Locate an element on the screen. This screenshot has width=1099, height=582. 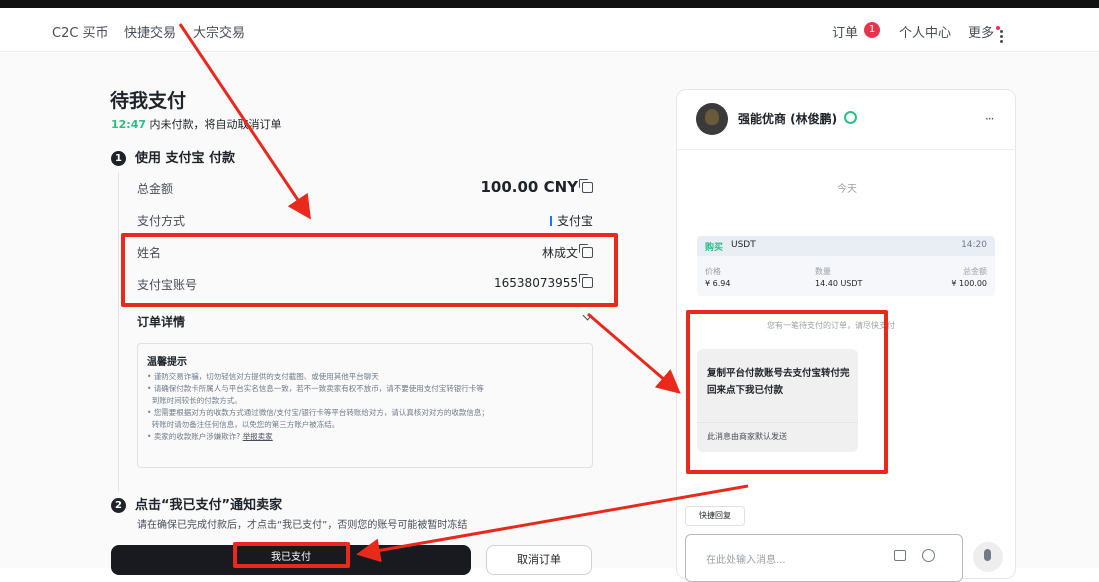
annotation-box-message is located at coordinates (787, 392).